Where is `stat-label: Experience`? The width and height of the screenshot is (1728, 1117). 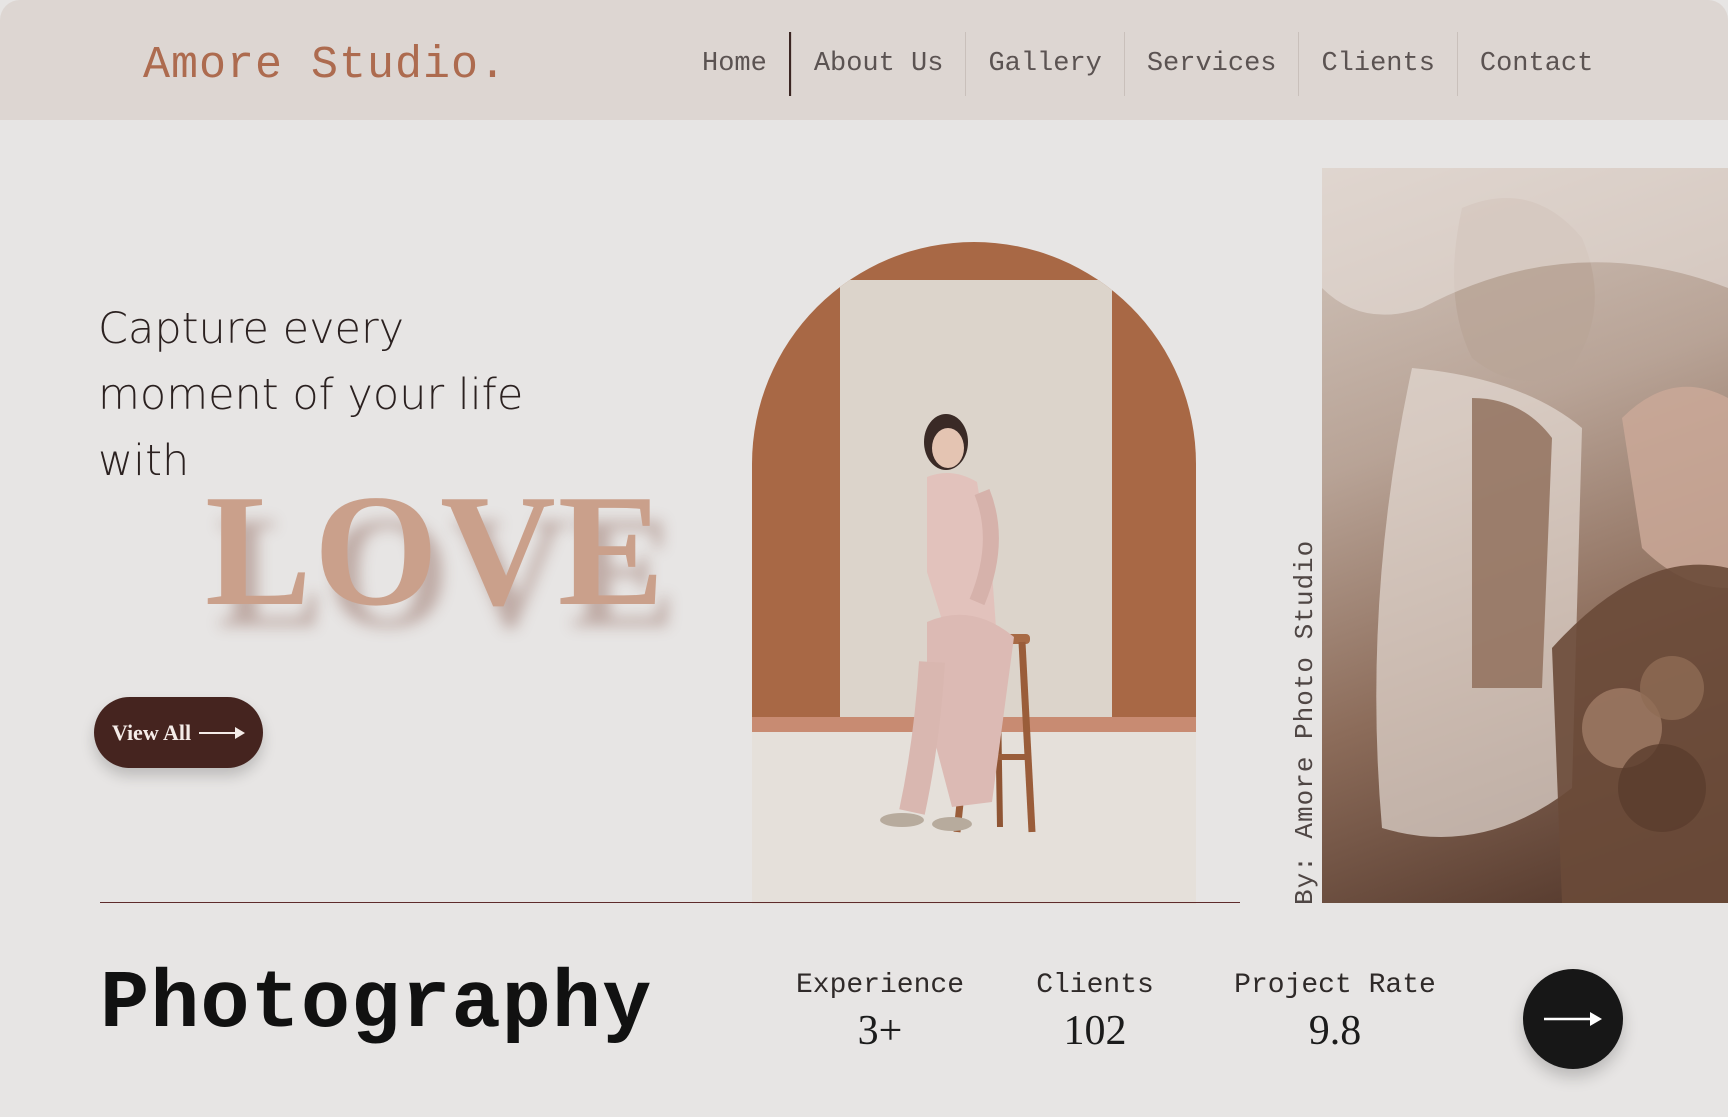 stat-label: Experience is located at coordinates (880, 985).